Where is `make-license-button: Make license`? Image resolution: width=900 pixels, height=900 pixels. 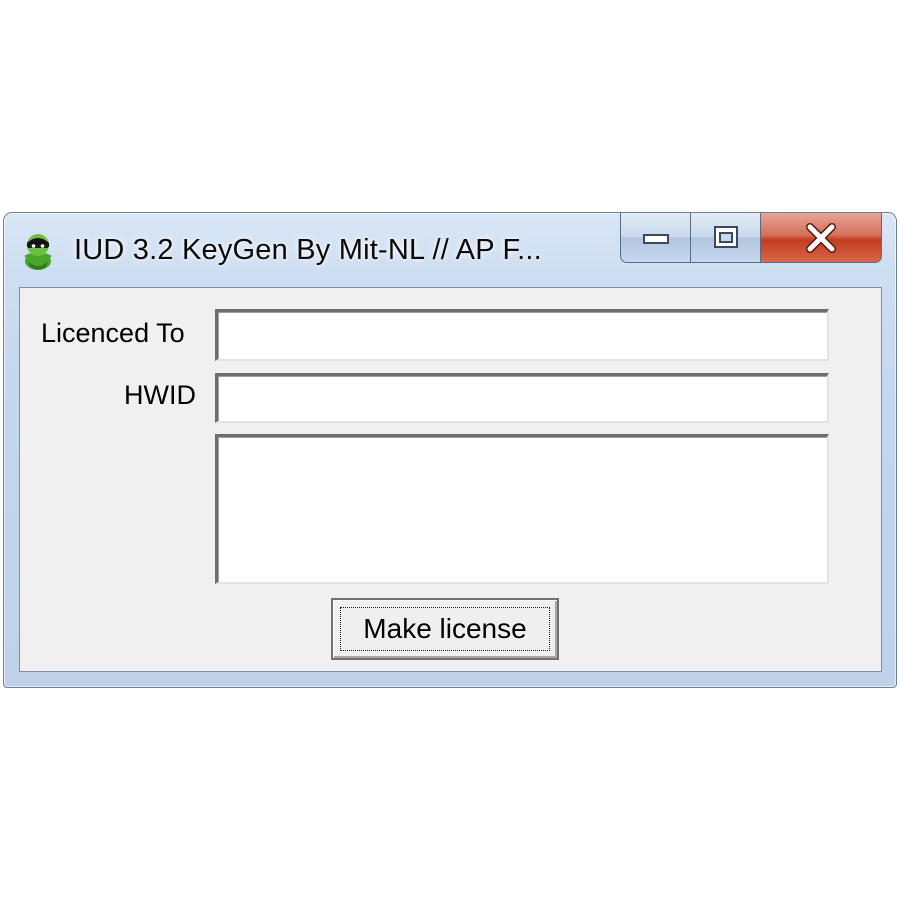
make-license-button: Make license is located at coordinates (445, 629).